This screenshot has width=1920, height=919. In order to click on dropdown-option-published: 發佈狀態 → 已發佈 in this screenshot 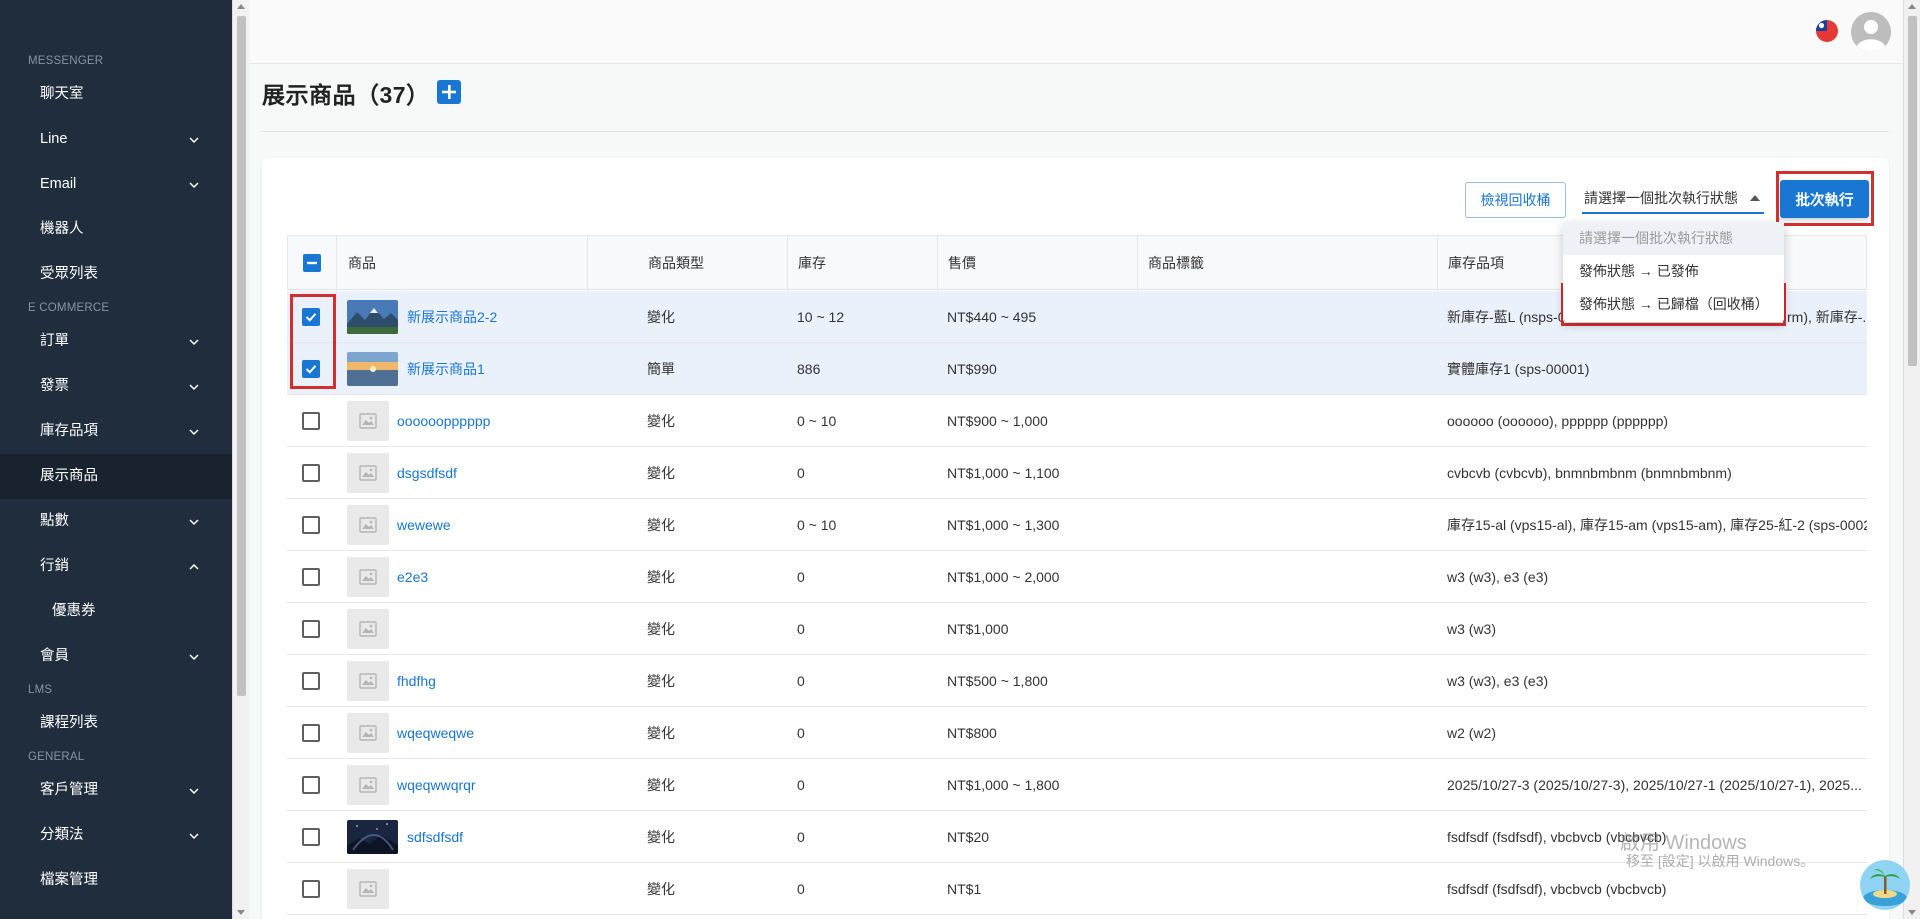, I will do `click(1673, 271)`.